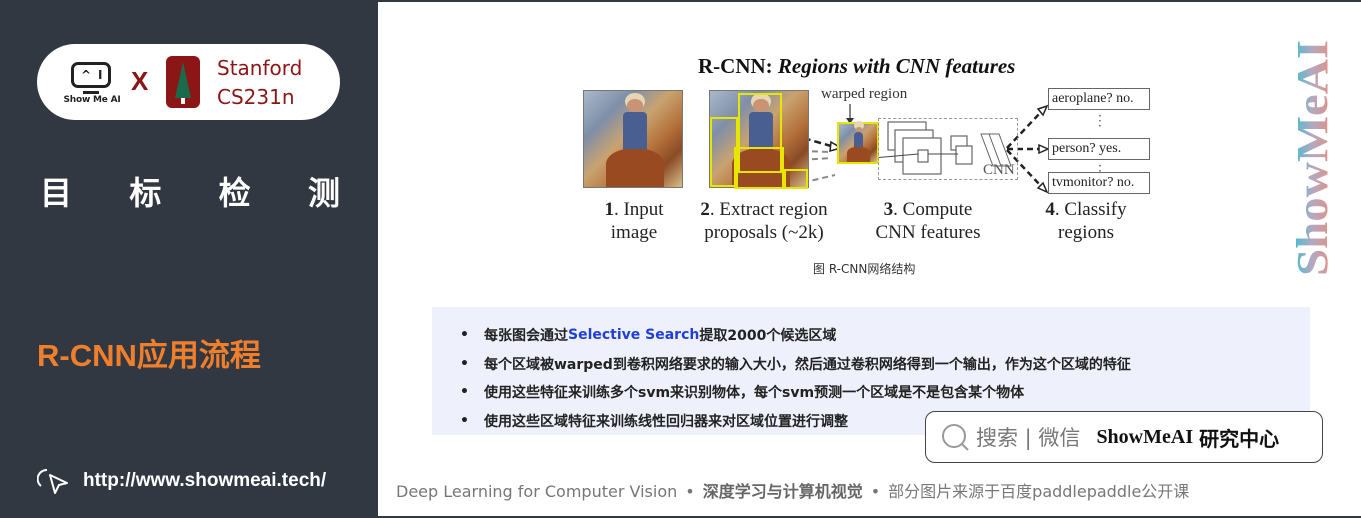 This screenshot has width=1361, height=518. I want to click on search-hint: 搜索 | 微信, so click(1028, 438).